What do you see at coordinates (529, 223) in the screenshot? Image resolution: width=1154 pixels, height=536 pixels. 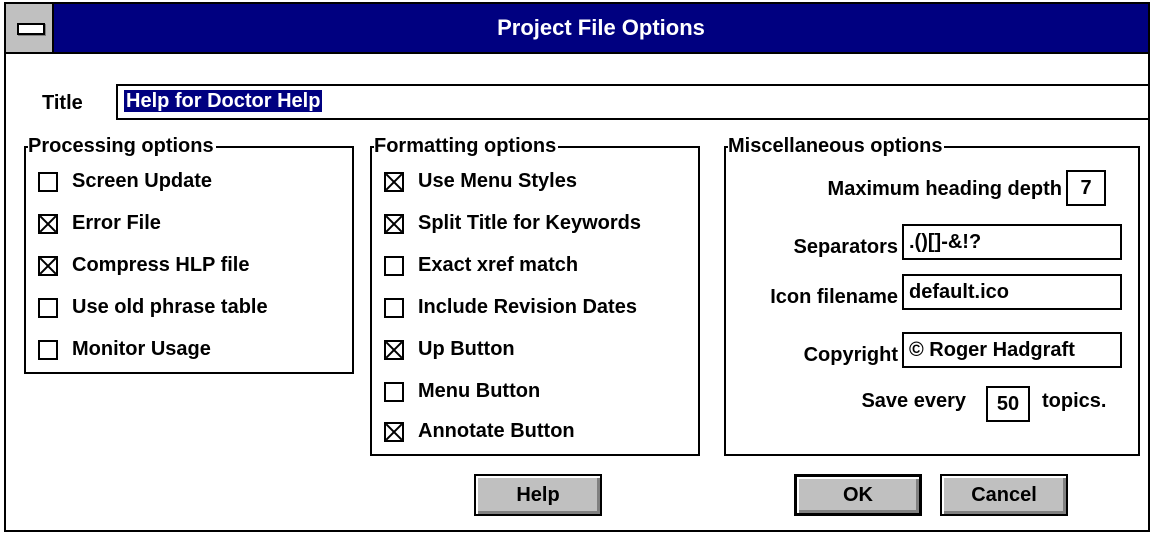 I see `checkbox-label: Split Title for Keywords` at bounding box center [529, 223].